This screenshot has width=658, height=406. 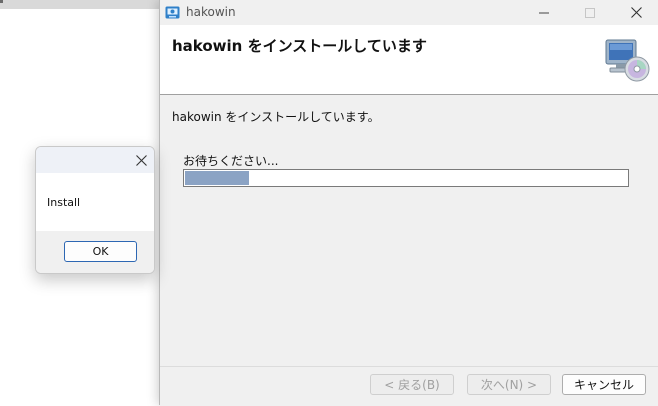 I want to click on installer-titlebar: hakowin, so click(x=409, y=12).